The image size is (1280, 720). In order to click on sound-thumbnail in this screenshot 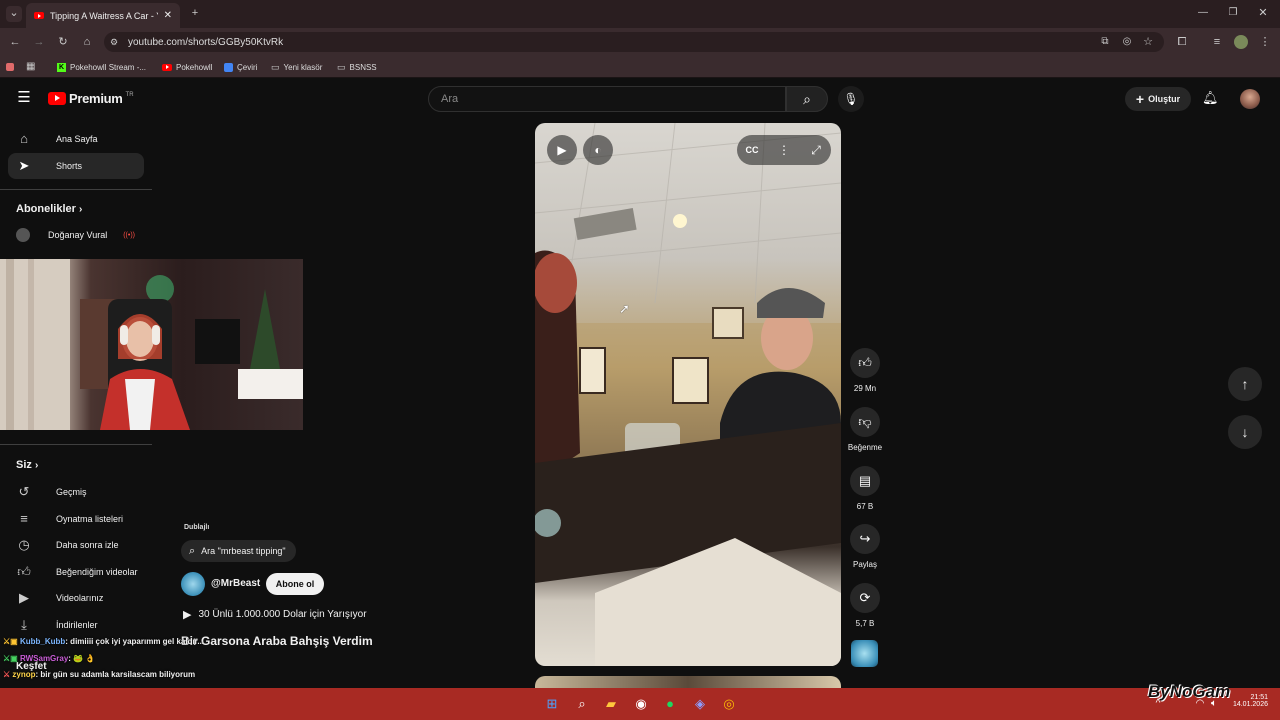, I will do `click(864, 653)`.